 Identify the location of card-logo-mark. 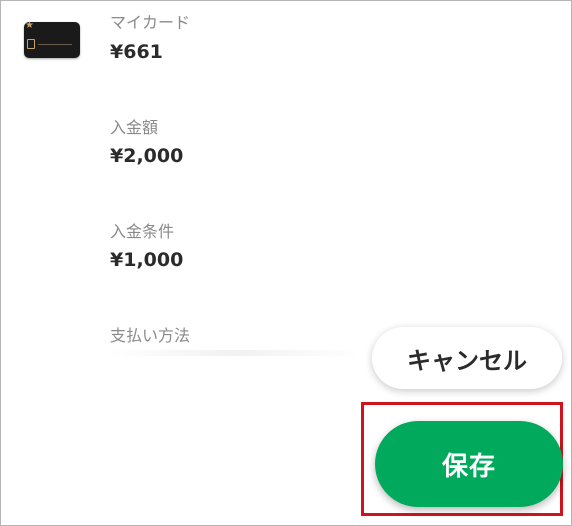
(31, 44).